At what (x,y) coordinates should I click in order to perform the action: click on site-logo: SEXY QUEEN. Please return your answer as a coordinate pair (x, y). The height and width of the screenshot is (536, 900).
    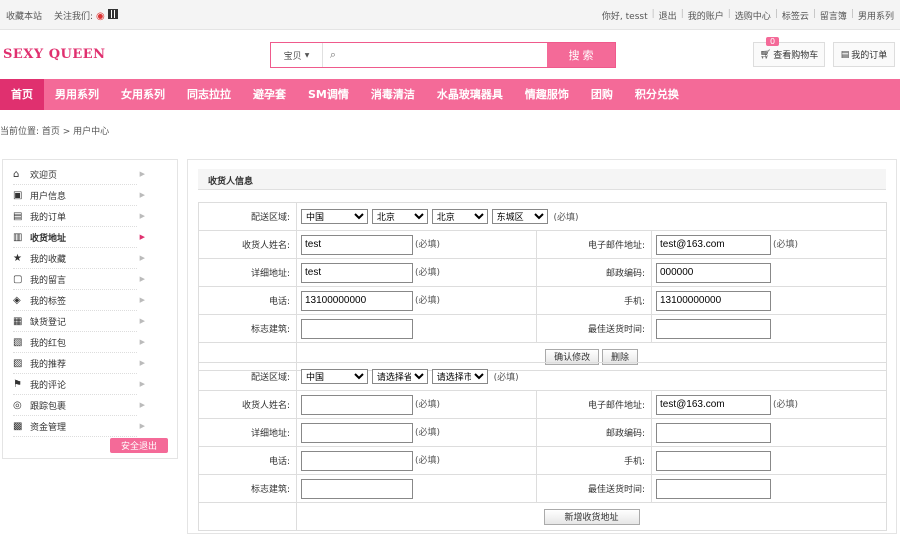
    Looking at the image, I should click on (54, 54).